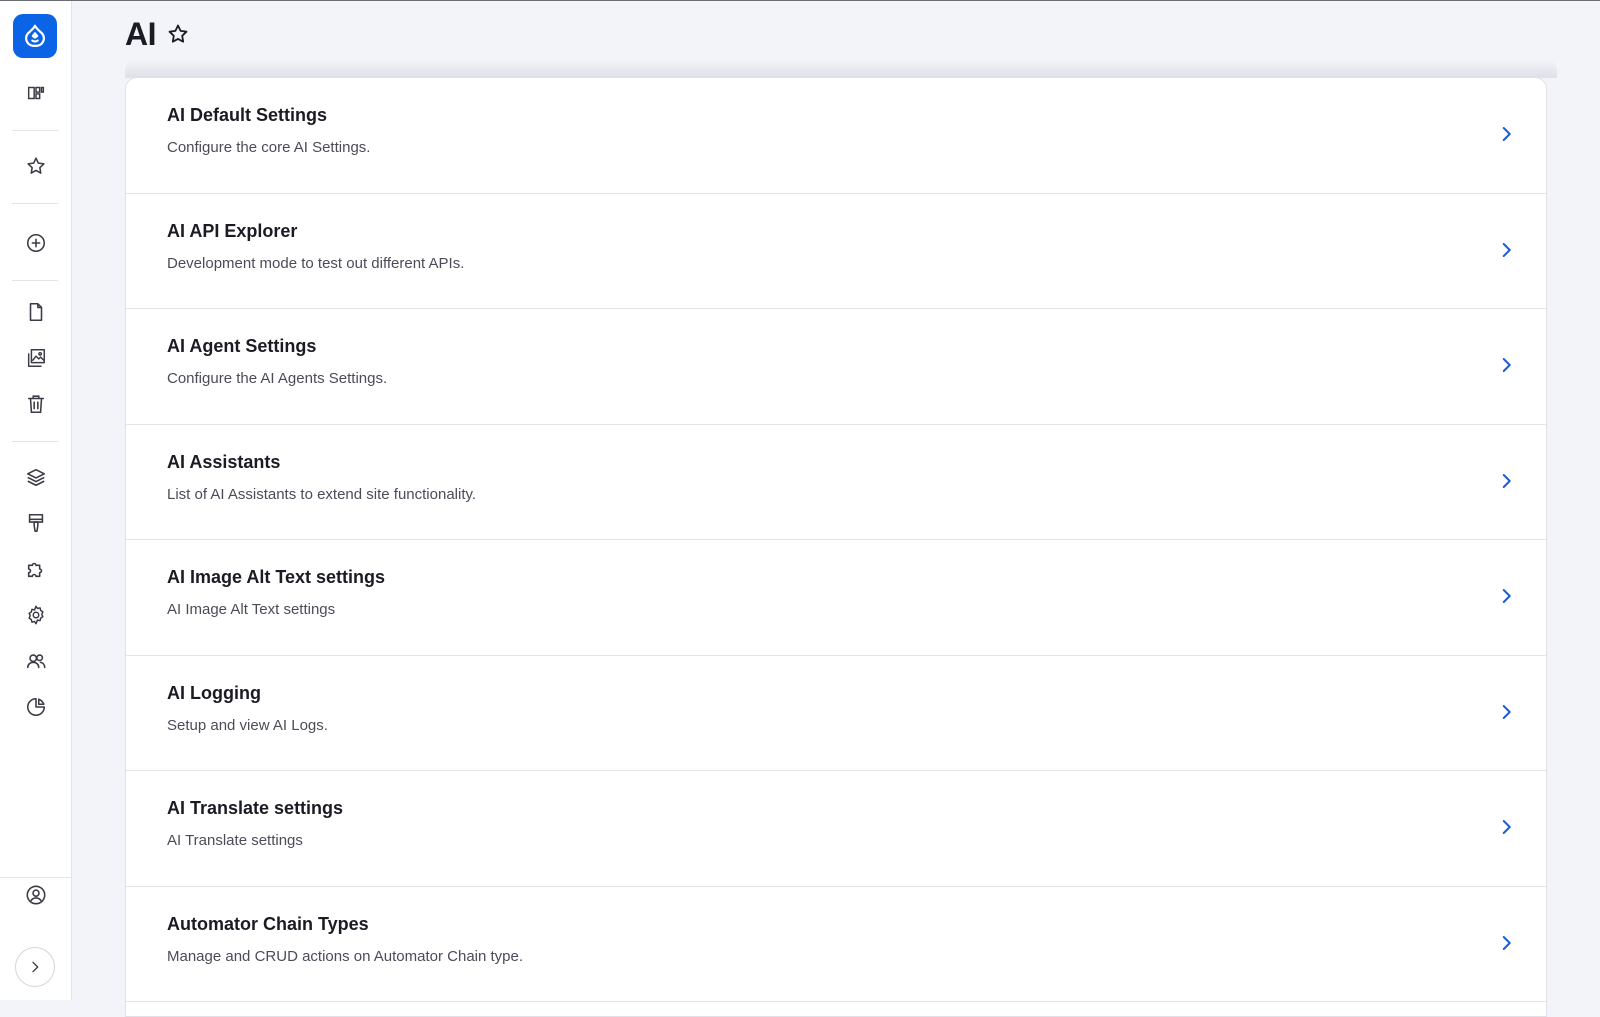  Describe the element at coordinates (276, 577) in the screenshot. I see `list-item-title: AI Image Alt Text settings` at that location.